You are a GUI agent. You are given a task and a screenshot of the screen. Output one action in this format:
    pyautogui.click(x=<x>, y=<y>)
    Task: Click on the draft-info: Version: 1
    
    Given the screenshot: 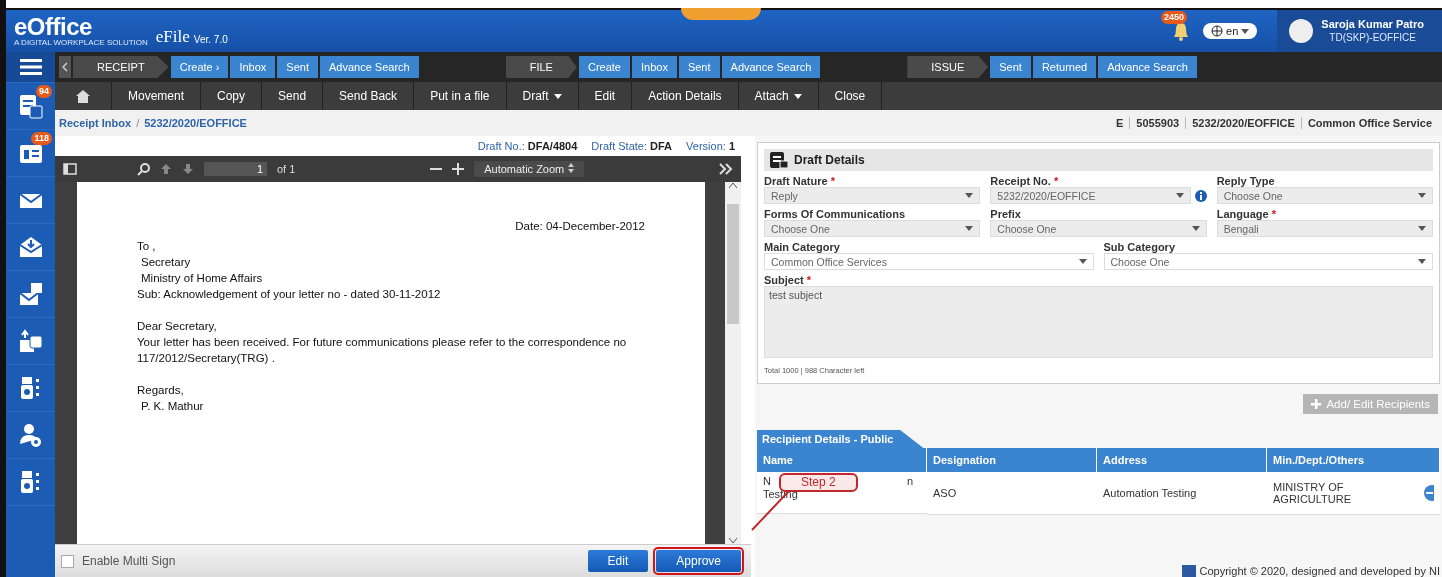 What is the action you would take?
    pyautogui.click(x=710, y=146)
    